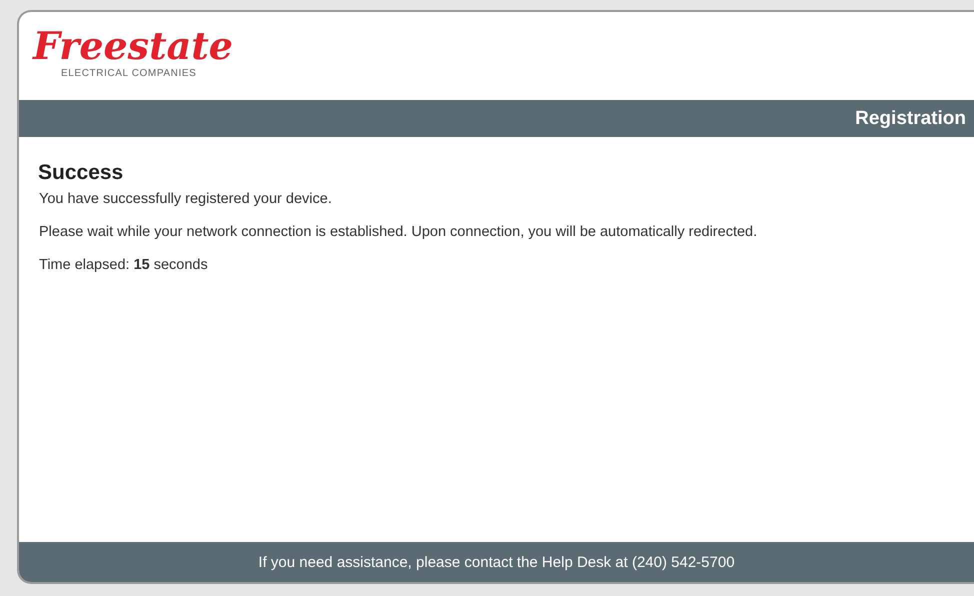 The image size is (974, 596). What do you see at coordinates (81, 173) in the screenshot?
I see `success-heading: Success` at bounding box center [81, 173].